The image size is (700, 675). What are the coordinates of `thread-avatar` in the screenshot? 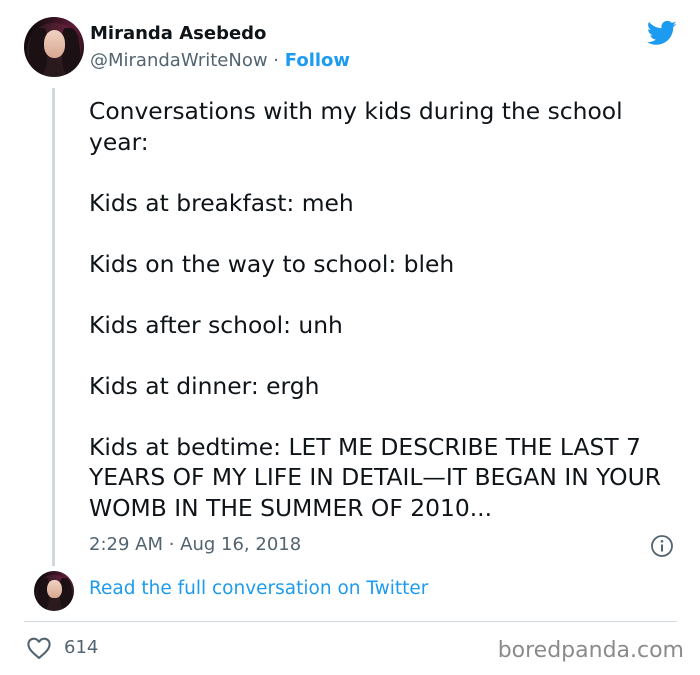 It's located at (54, 591).